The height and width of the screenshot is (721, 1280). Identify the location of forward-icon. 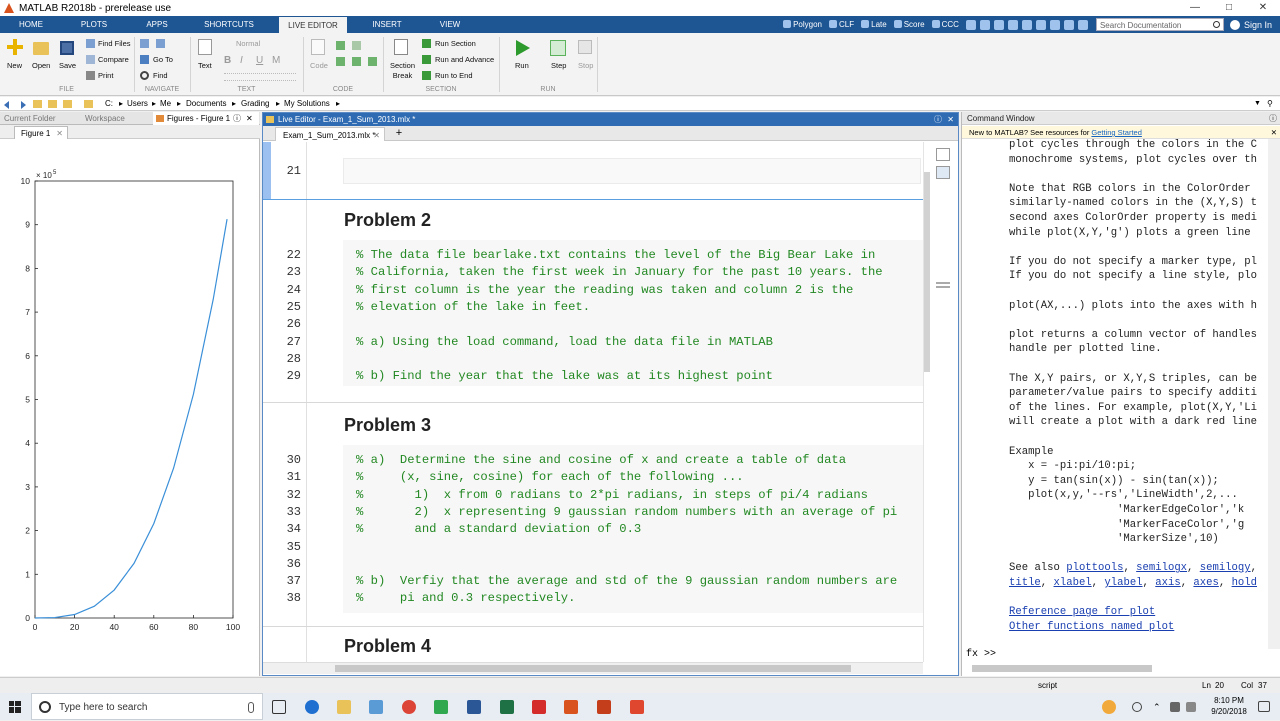
(21, 104).